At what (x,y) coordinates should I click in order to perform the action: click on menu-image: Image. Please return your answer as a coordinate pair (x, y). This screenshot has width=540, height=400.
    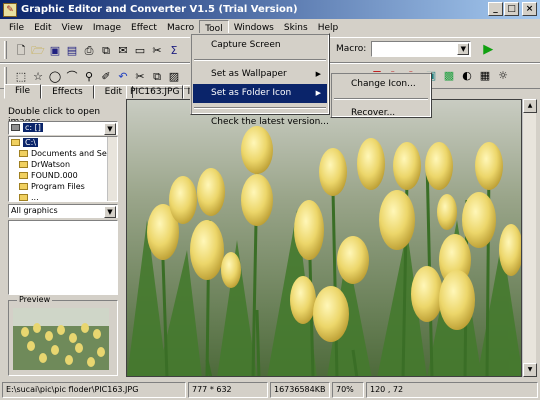
    Looking at the image, I should click on (107, 28).